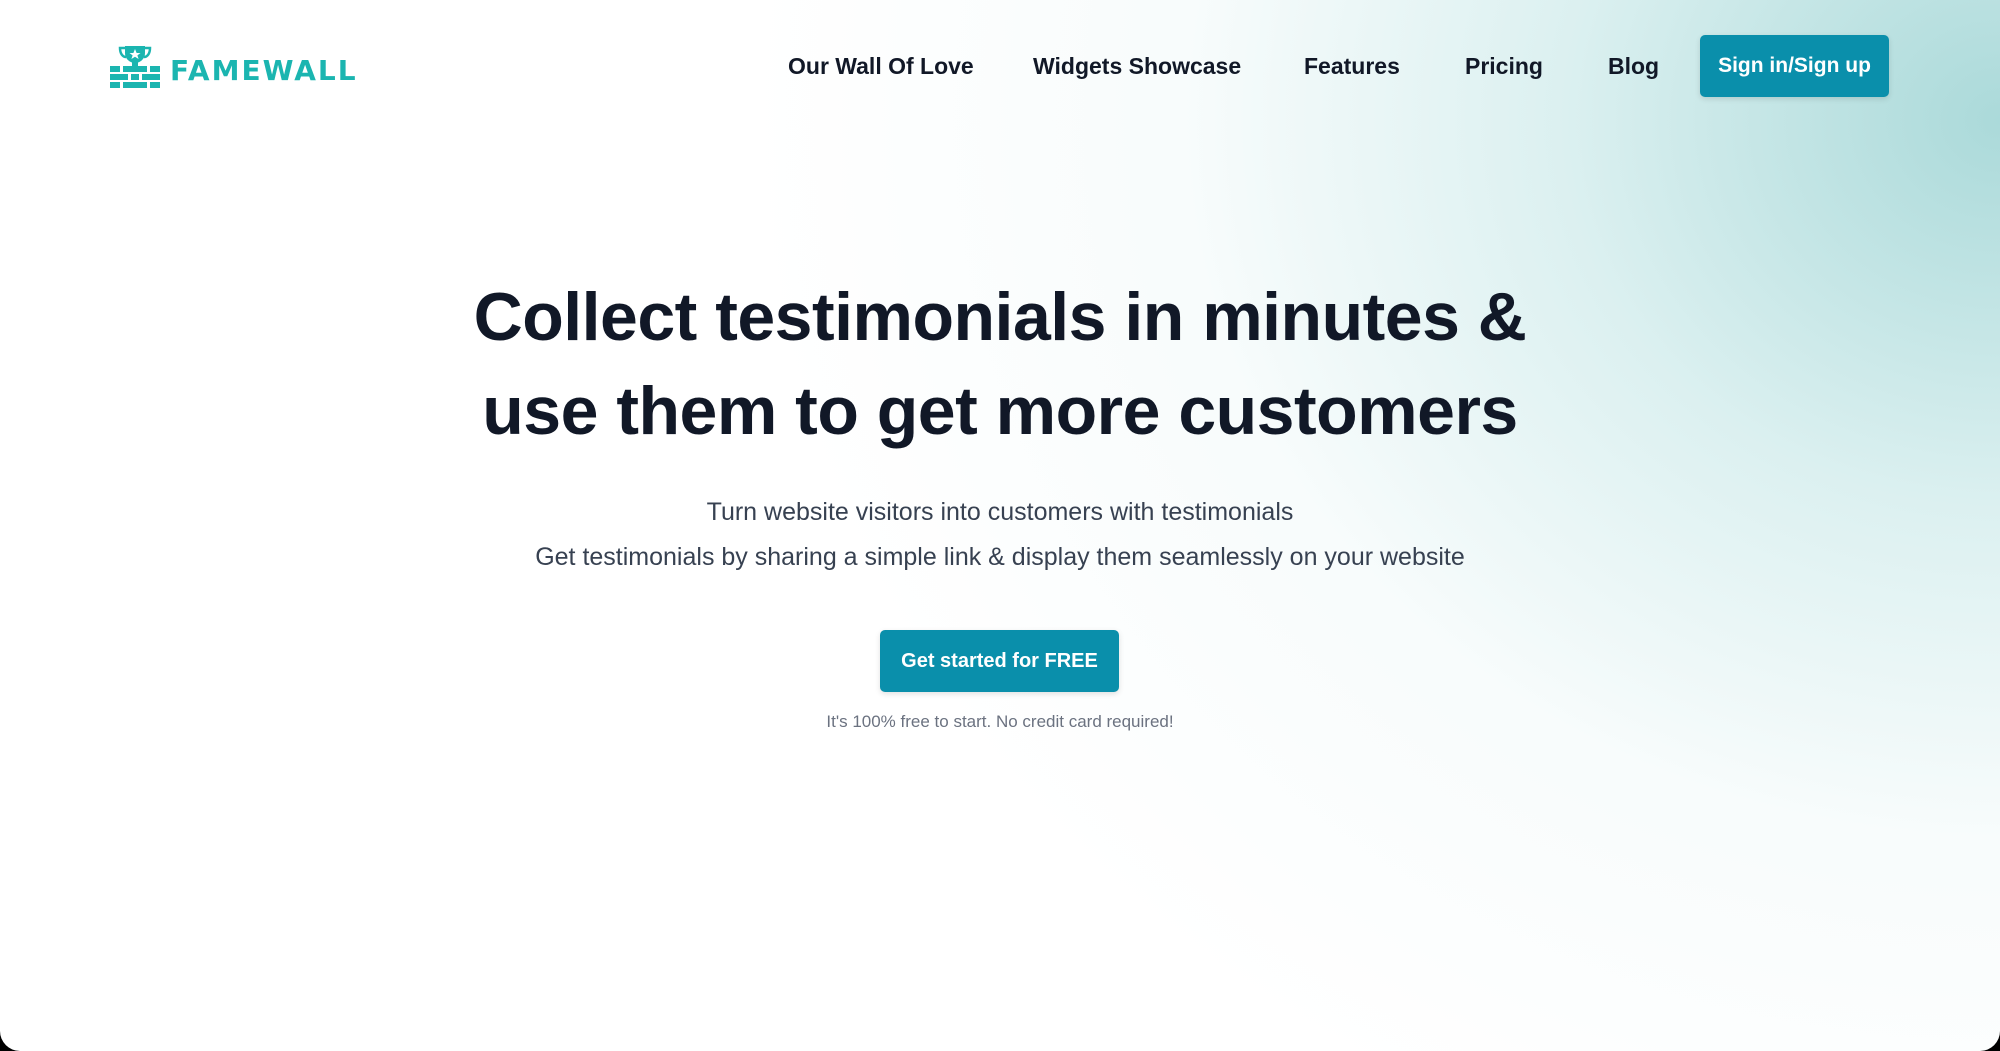 The width and height of the screenshot is (2000, 1051). Describe the element at coordinates (1504, 66) in the screenshot. I see `nav-item-pricing: Pricing` at that location.